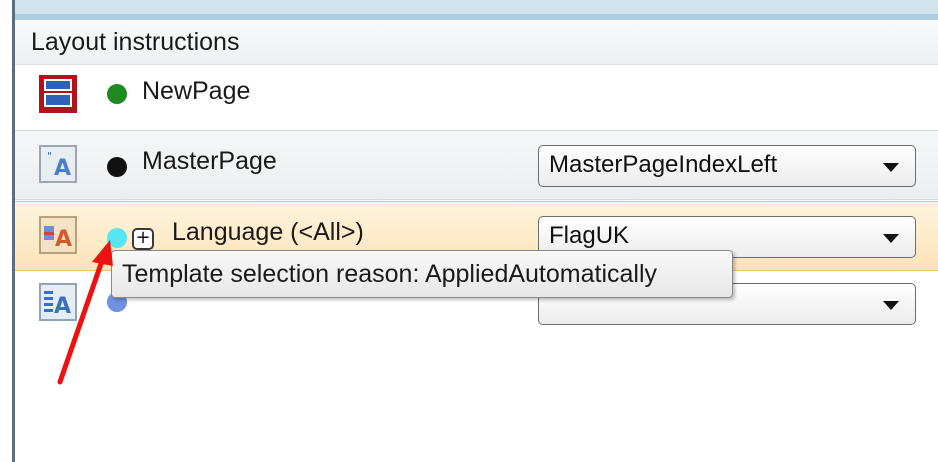  What do you see at coordinates (209, 161) in the screenshot?
I see `tree-row-label: MasterPage` at bounding box center [209, 161].